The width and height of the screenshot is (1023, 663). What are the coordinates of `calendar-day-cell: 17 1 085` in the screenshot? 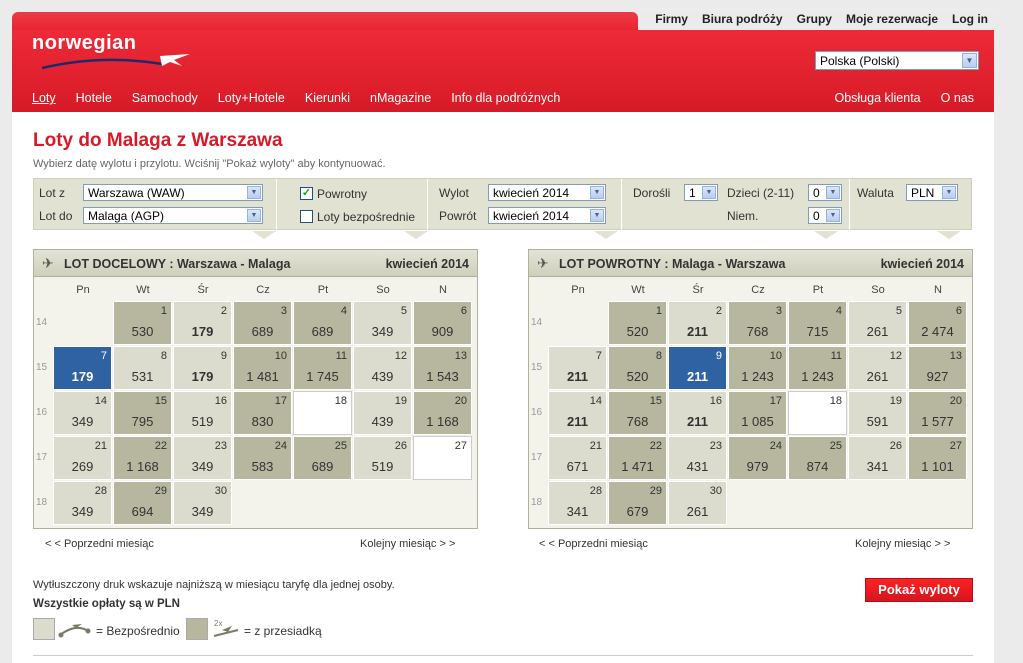 It's located at (757, 413).